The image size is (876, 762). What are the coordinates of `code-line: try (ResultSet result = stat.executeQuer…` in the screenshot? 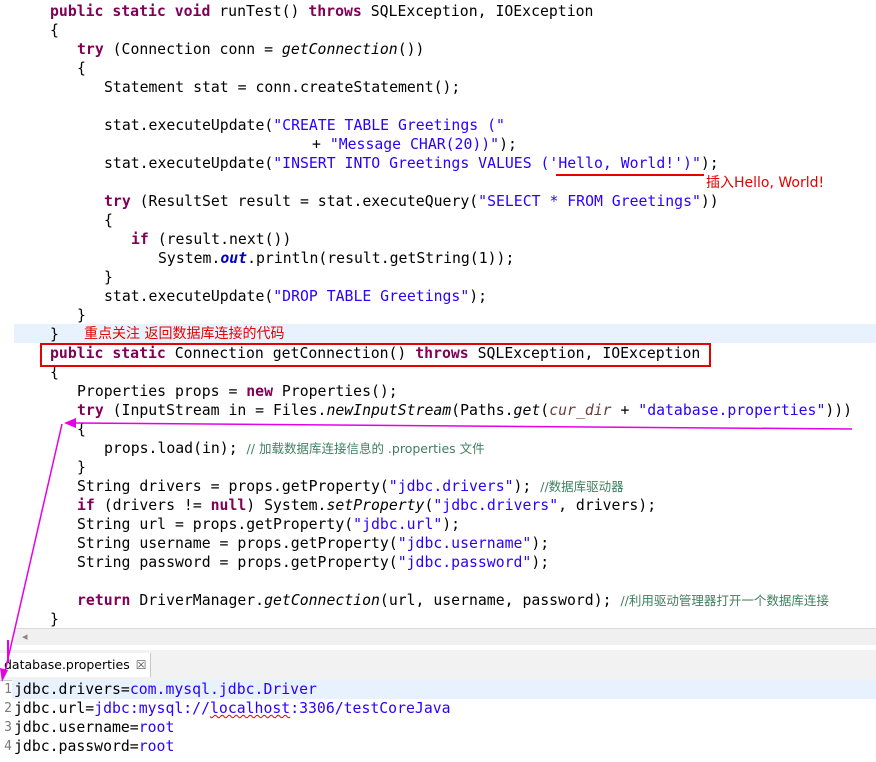 It's located at (411, 201).